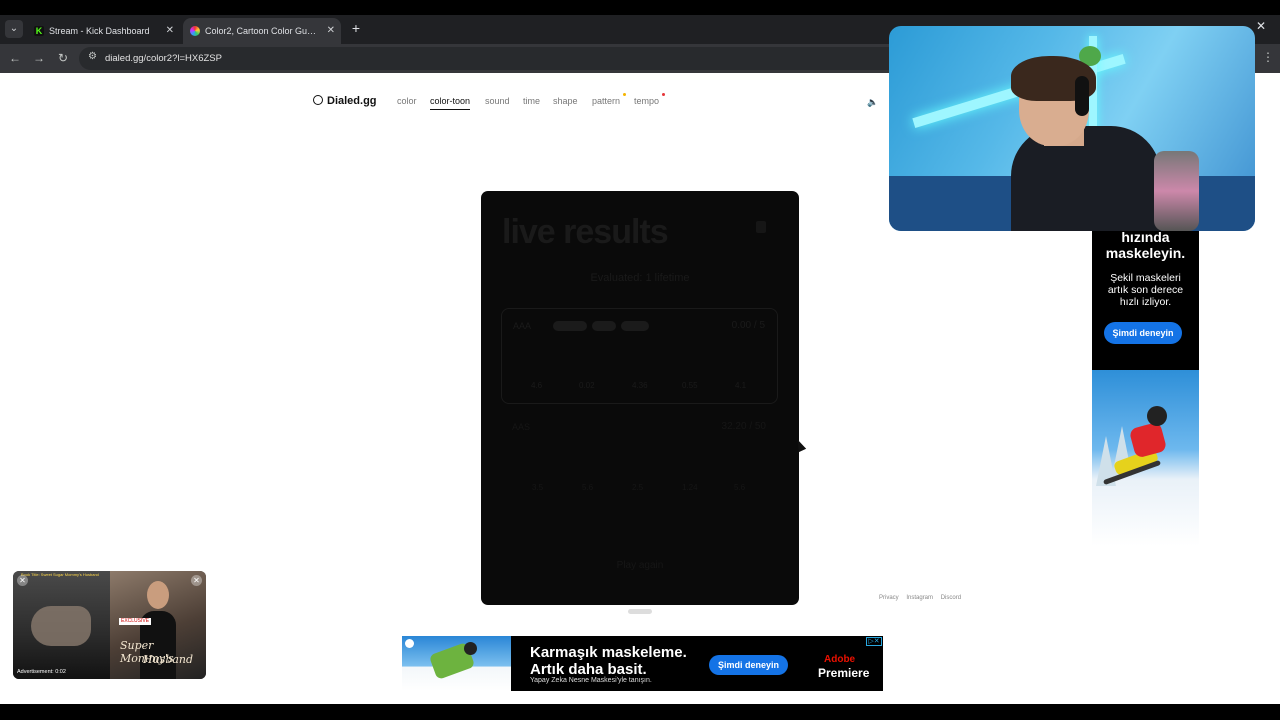 This screenshot has width=1280, height=720. Describe the element at coordinates (356, 28) in the screenshot. I see `new-tab-button: +` at that location.